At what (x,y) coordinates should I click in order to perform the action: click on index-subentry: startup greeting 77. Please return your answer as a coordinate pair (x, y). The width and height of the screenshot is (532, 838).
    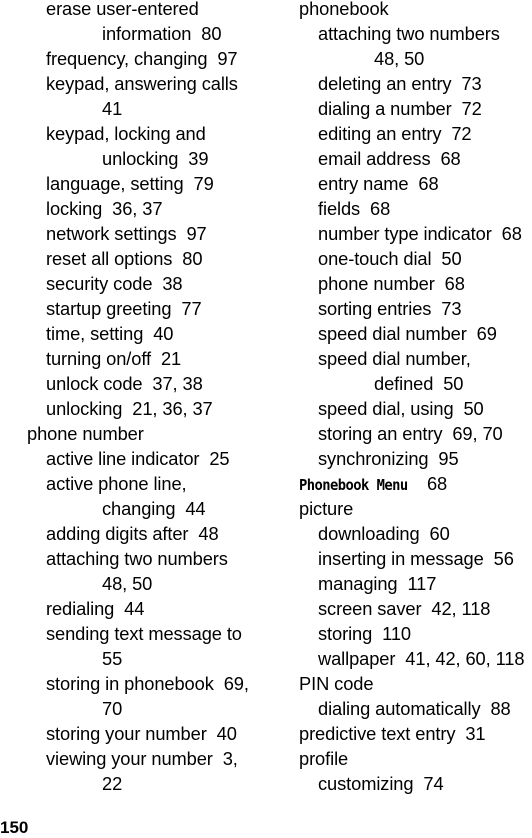
    Looking at the image, I should click on (124, 308).